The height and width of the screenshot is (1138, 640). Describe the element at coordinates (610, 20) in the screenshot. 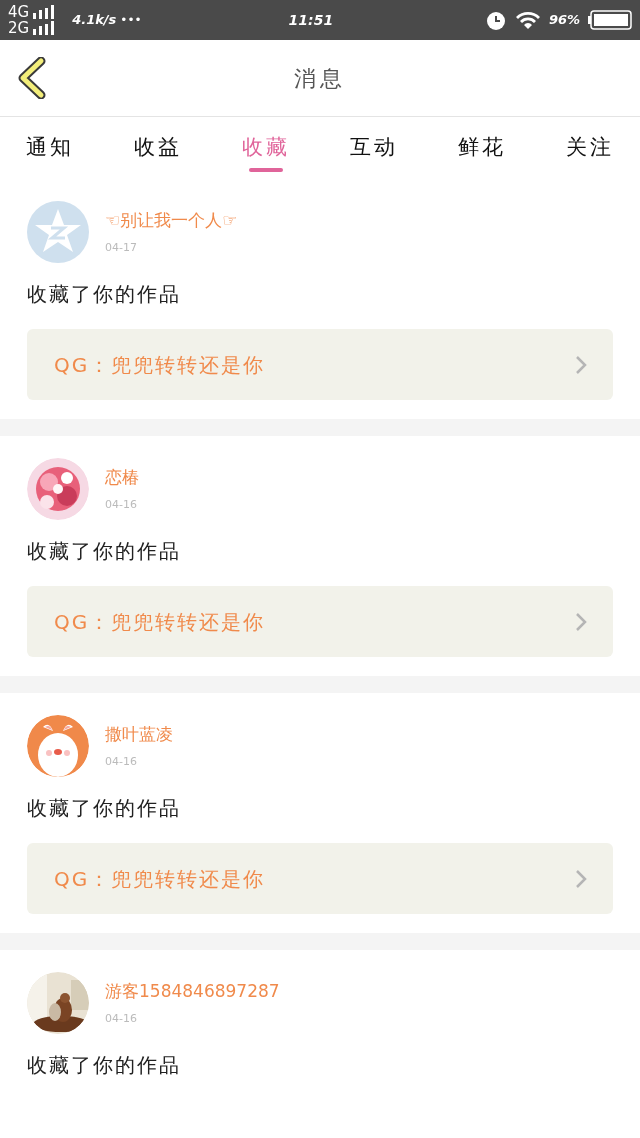

I see `battery-icon` at that location.